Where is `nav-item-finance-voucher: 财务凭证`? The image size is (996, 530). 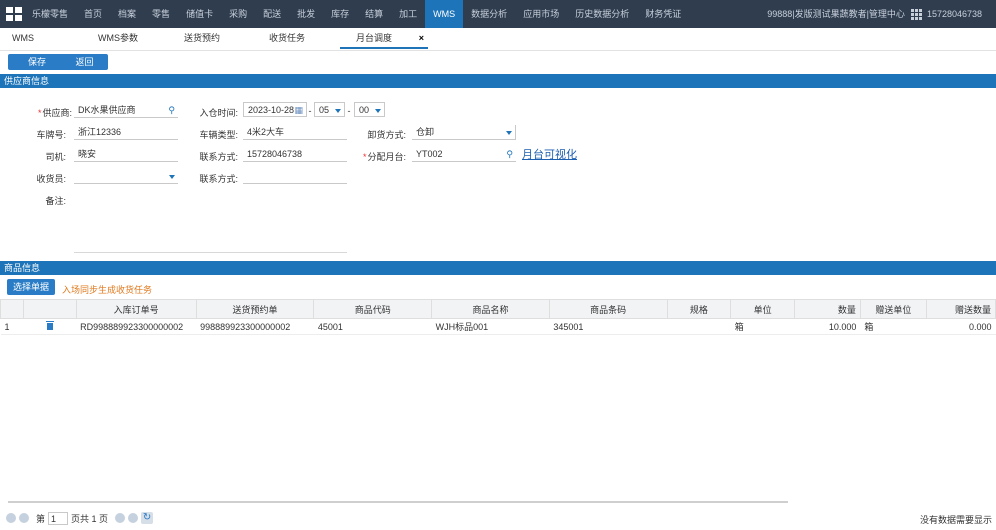 nav-item-finance-voucher: 财务凭证 is located at coordinates (663, 14).